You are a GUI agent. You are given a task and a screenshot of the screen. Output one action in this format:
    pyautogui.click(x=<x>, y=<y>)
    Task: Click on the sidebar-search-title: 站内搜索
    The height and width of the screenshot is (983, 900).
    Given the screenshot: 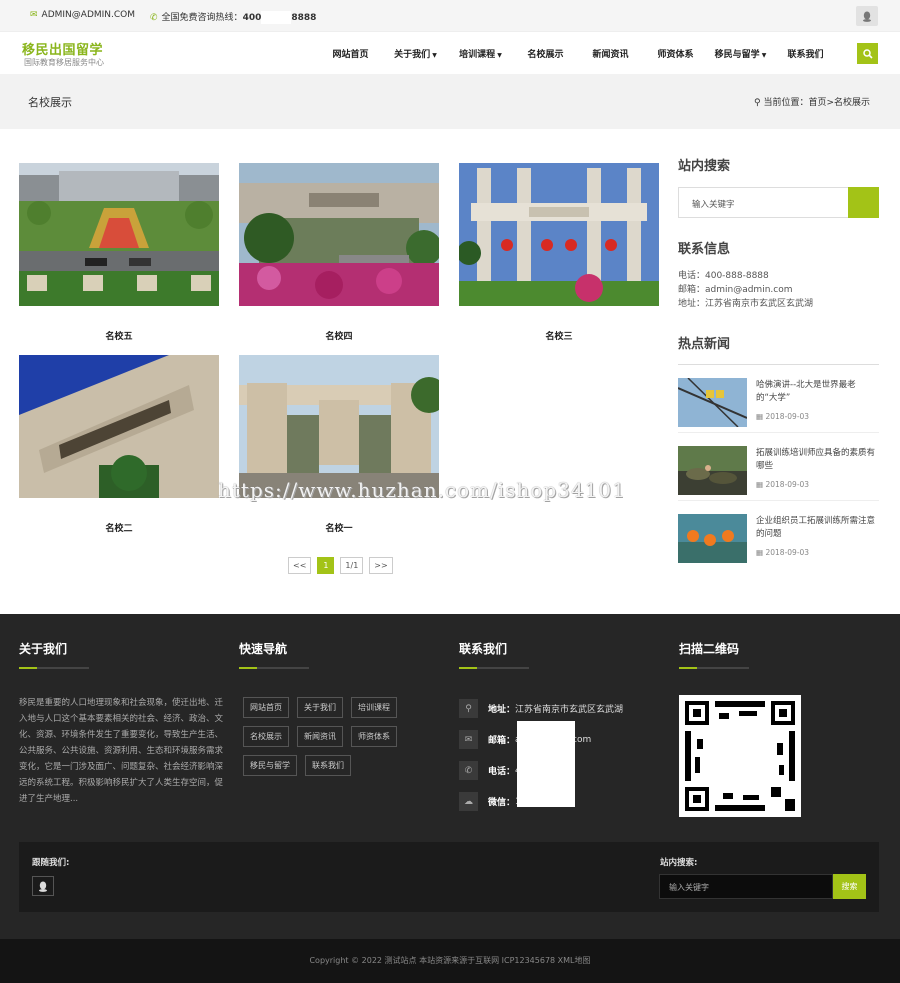 What is the action you would take?
    pyautogui.click(x=704, y=166)
    